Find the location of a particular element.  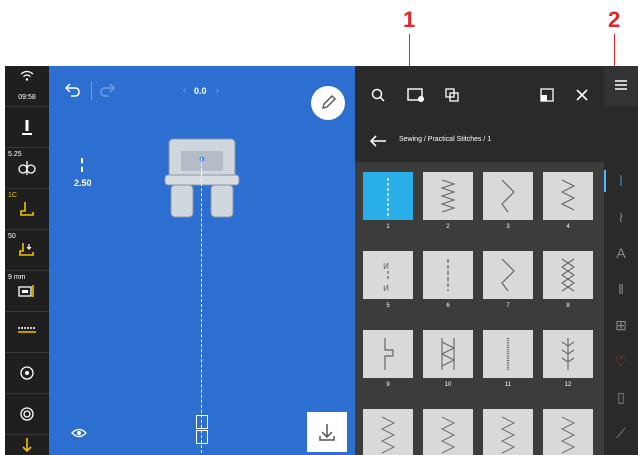

stitch-number: 8 is located at coordinates (568, 306).